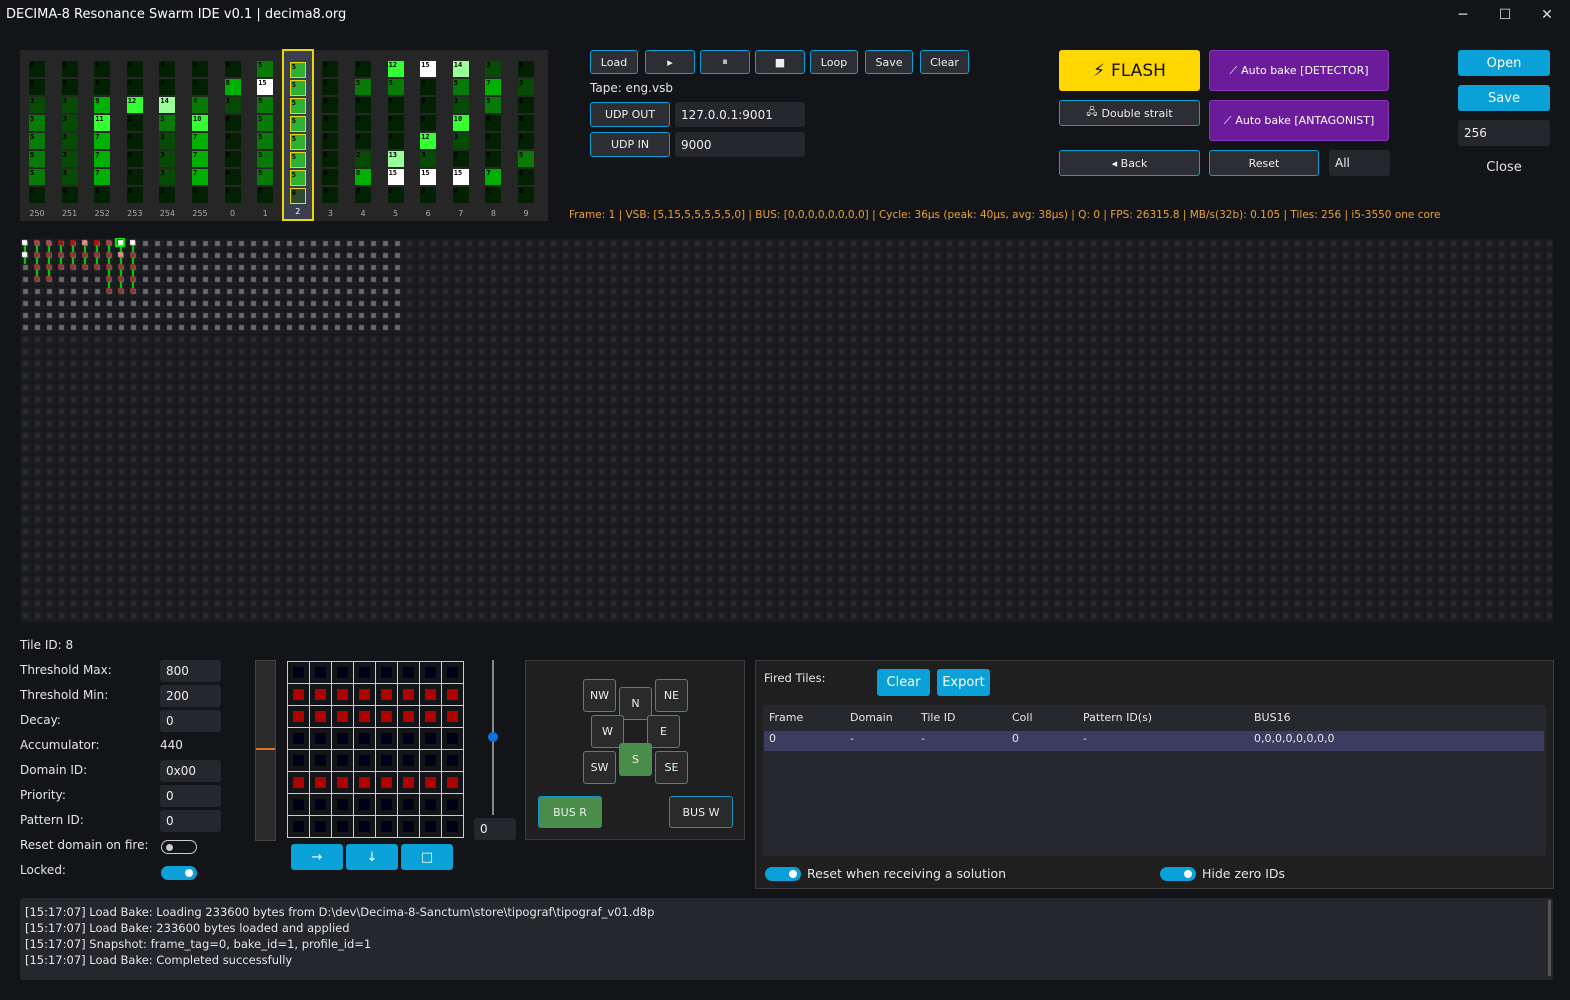 This screenshot has height=1000, width=1570. Describe the element at coordinates (167, 135) in the screenshot. I see `tile-column: 0 0 14 5 3 3 3 0 254` at that location.